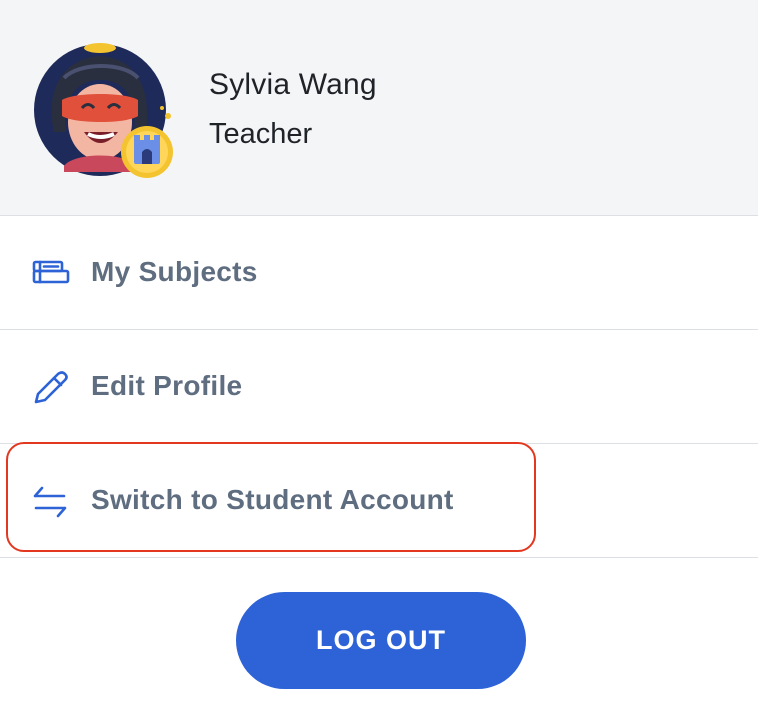 This screenshot has height=716, width=758. Describe the element at coordinates (272, 499) in the screenshot. I see `menu-item-label: Switch to Student Account` at that location.